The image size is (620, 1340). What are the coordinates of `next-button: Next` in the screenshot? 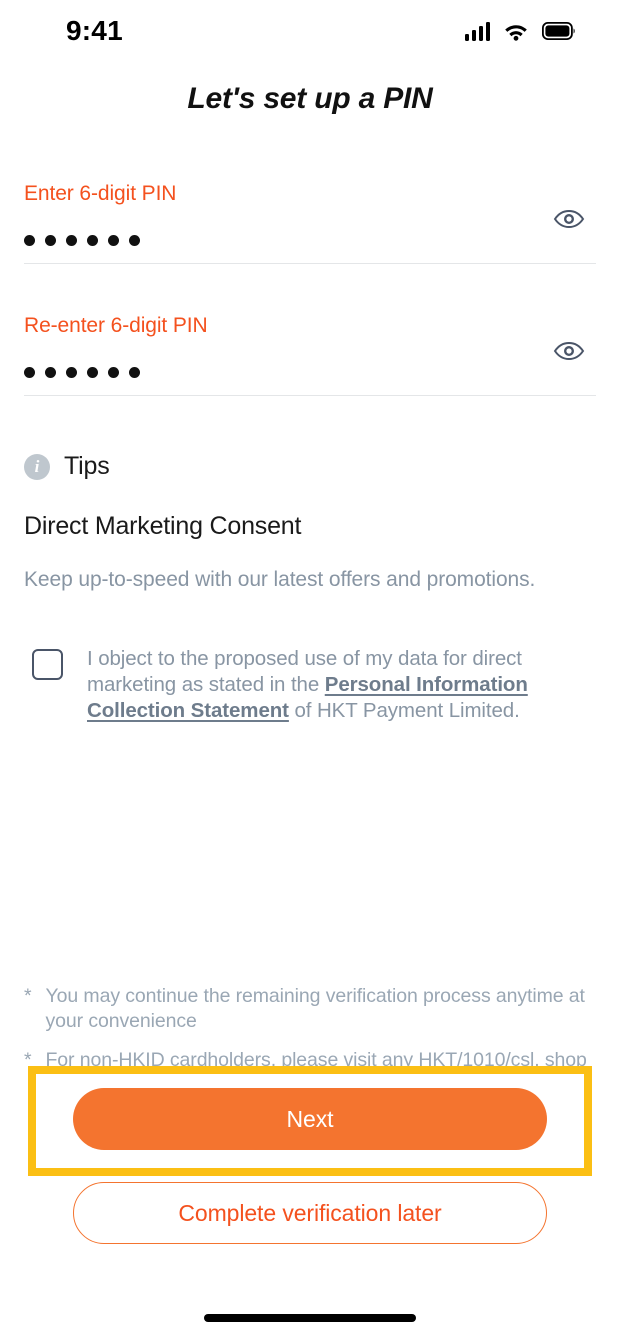 It's located at (310, 1119).